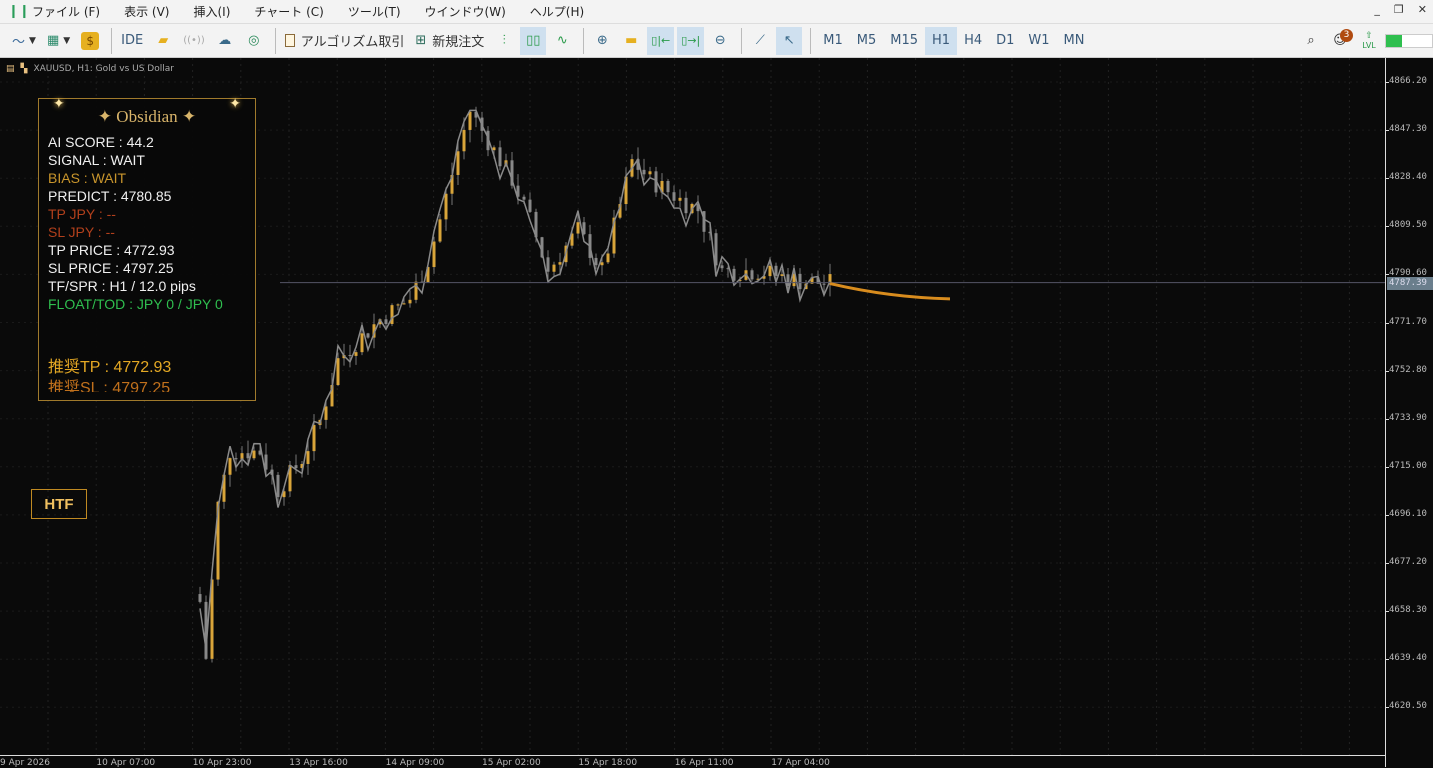 Image resolution: width=1433 pixels, height=768 pixels. What do you see at coordinates (941, 40) in the screenshot?
I see `tf-h1: H1` at bounding box center [941, 40].